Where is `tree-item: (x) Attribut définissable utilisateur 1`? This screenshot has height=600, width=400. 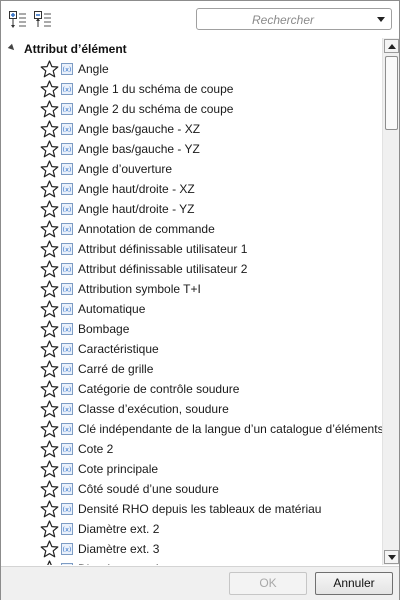 tree-item: (x) Attribut définissable utilisateur 1 is located at coordinates (192, 249).